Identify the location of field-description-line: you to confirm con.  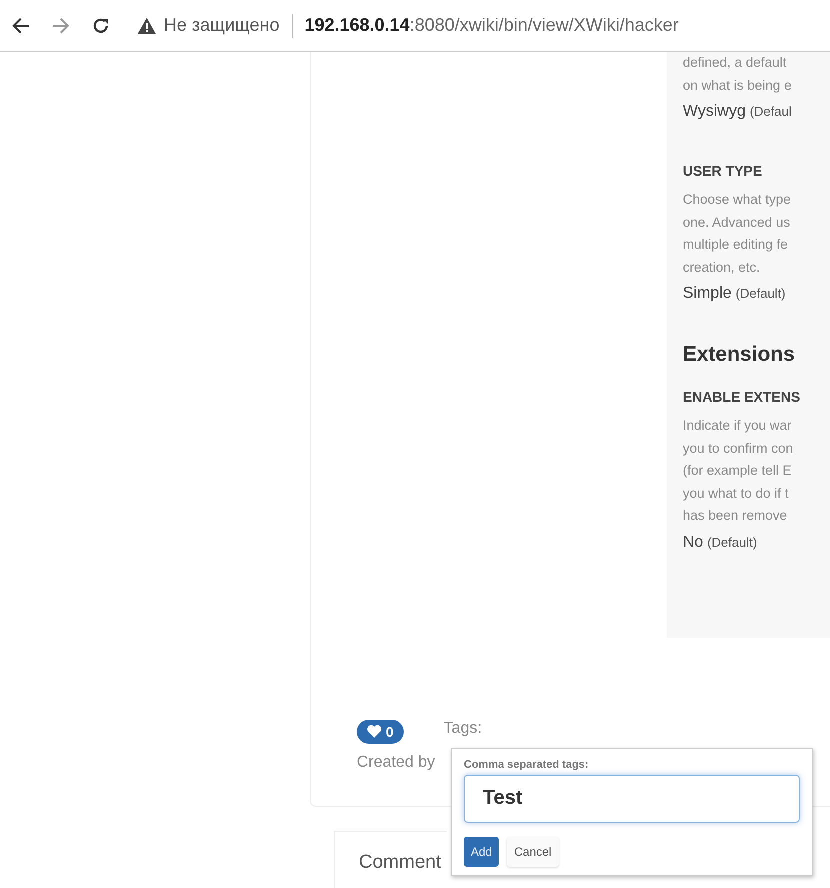
(738, 449).